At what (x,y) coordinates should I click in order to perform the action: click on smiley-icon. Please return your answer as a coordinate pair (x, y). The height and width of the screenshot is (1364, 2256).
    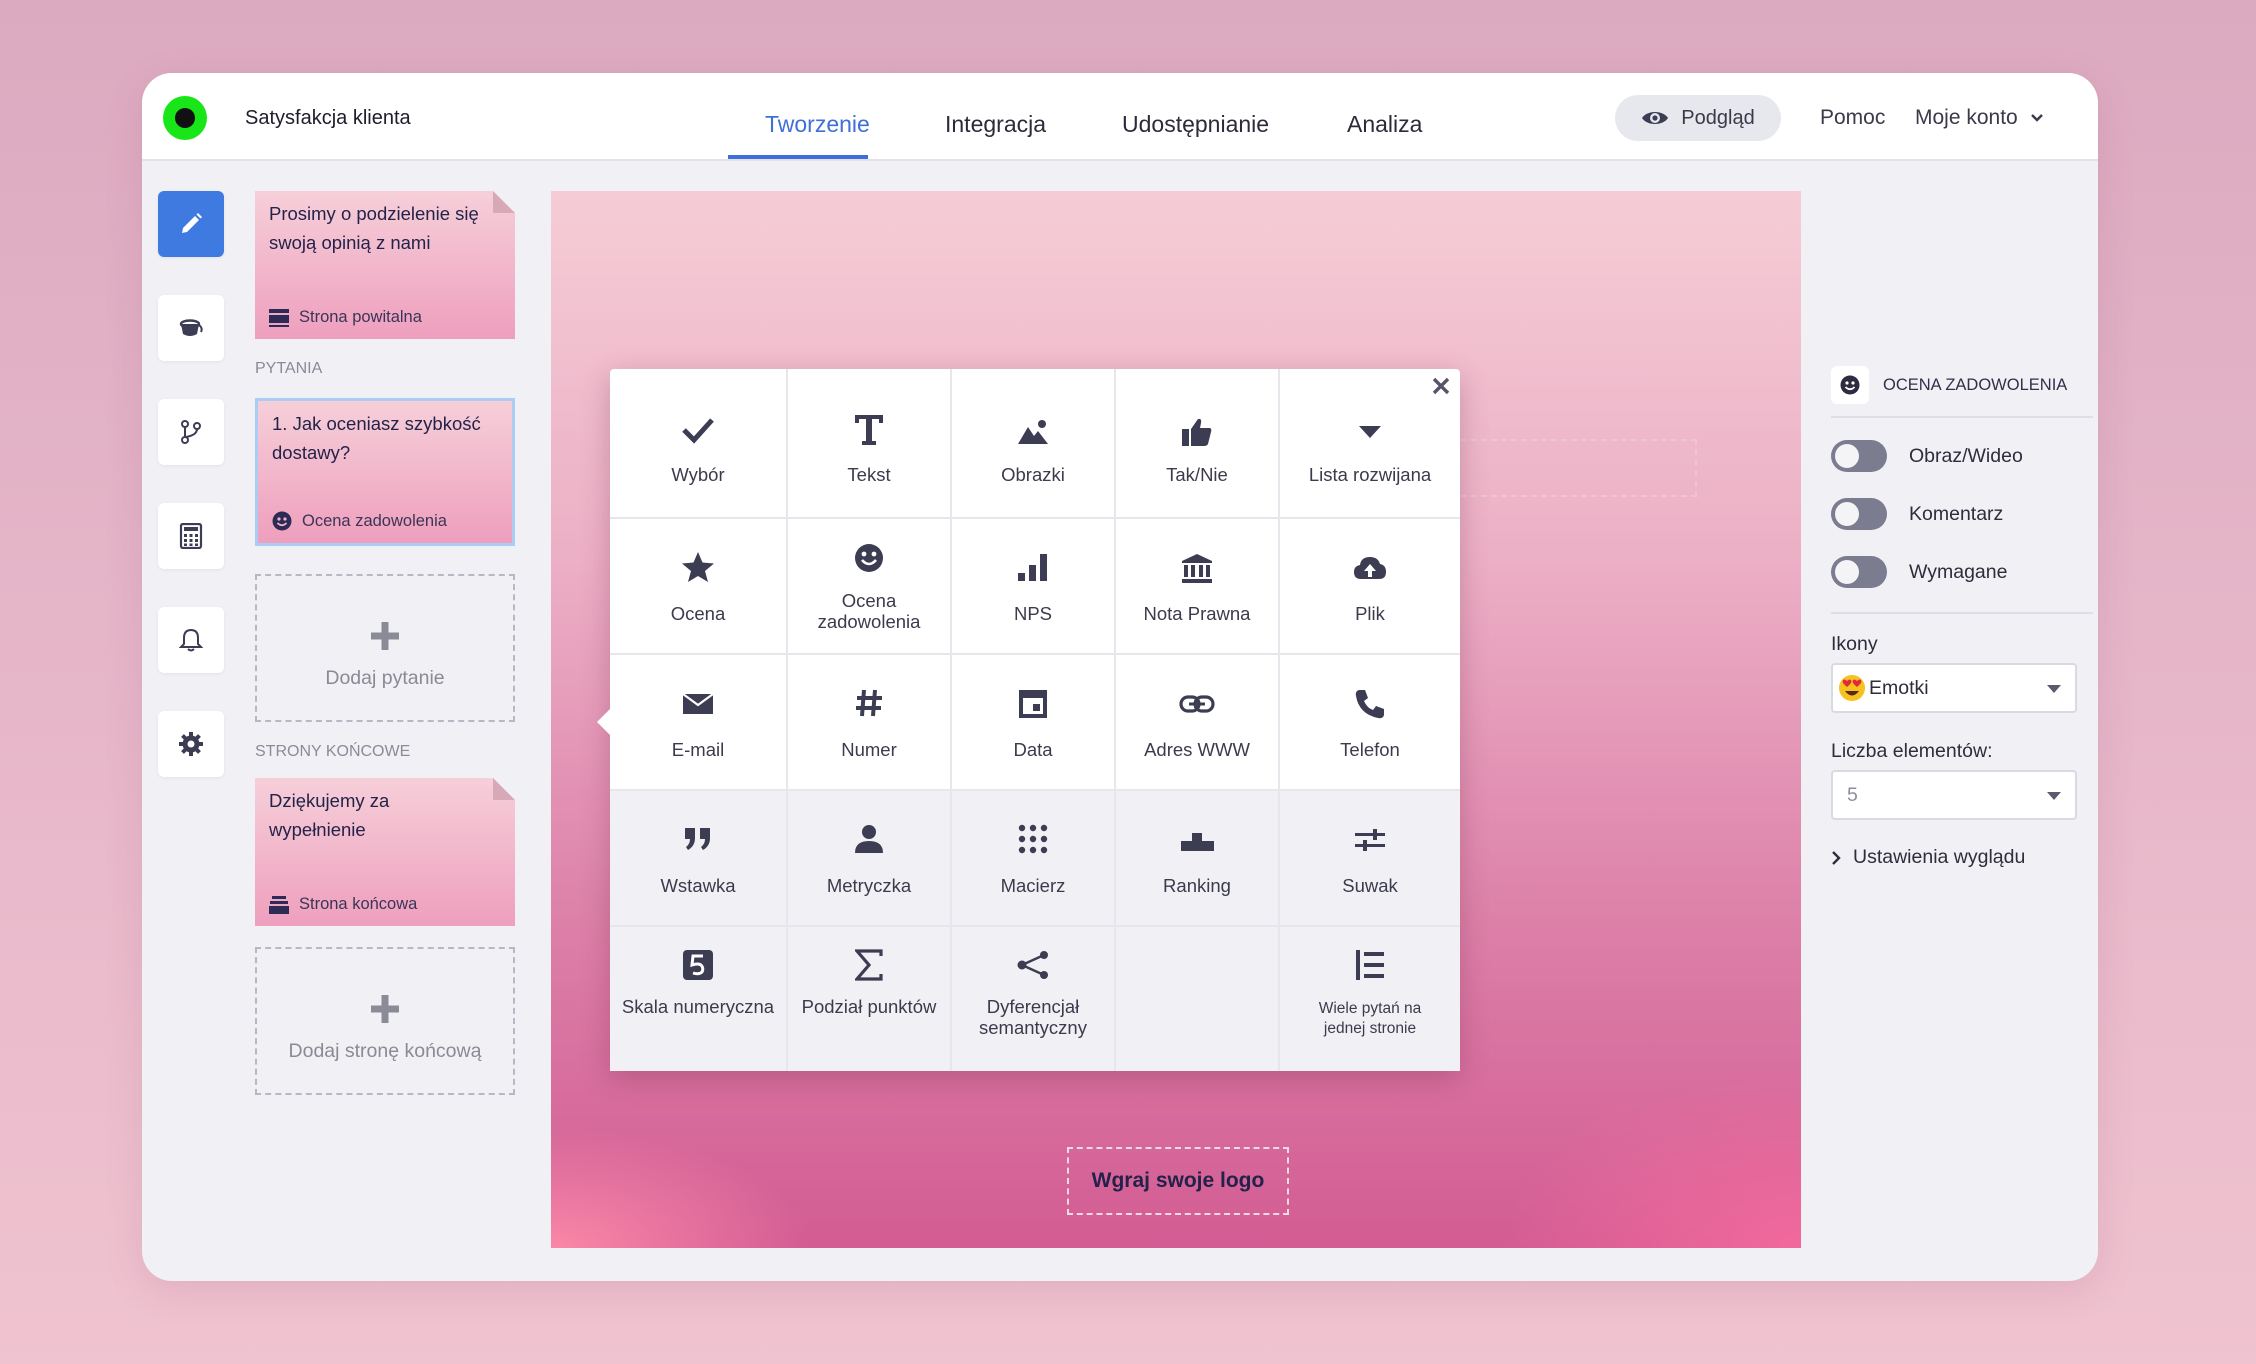
    Looking at the image, I should click on (1850, 385).